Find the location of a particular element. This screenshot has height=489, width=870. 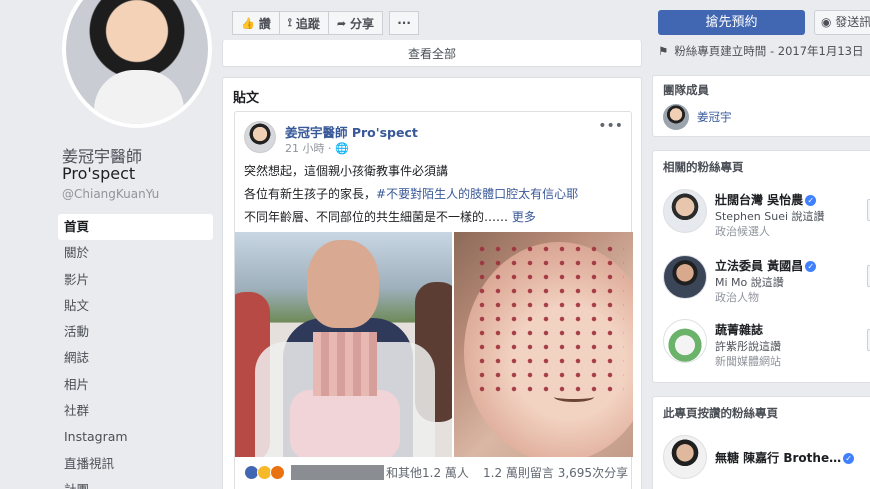

follow-button: ⟟ 追蹤 is located at coordinates (304, 23).